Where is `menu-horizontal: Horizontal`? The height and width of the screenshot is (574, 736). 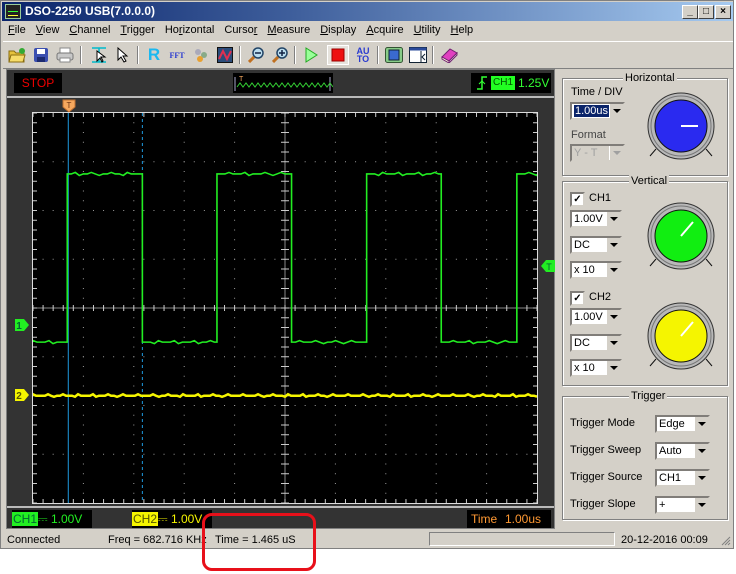
menu-horizontal: Horizontal is located at coordinates (190, 29).